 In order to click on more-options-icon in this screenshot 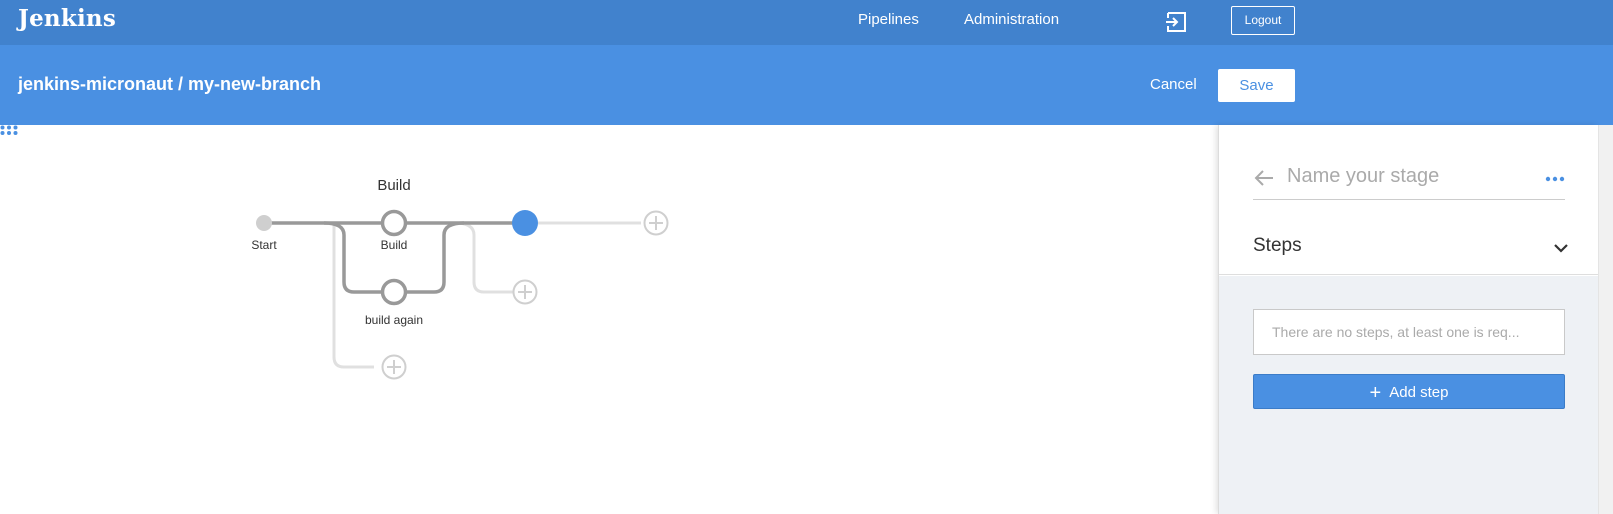, I will do `click(1555, 179)`.